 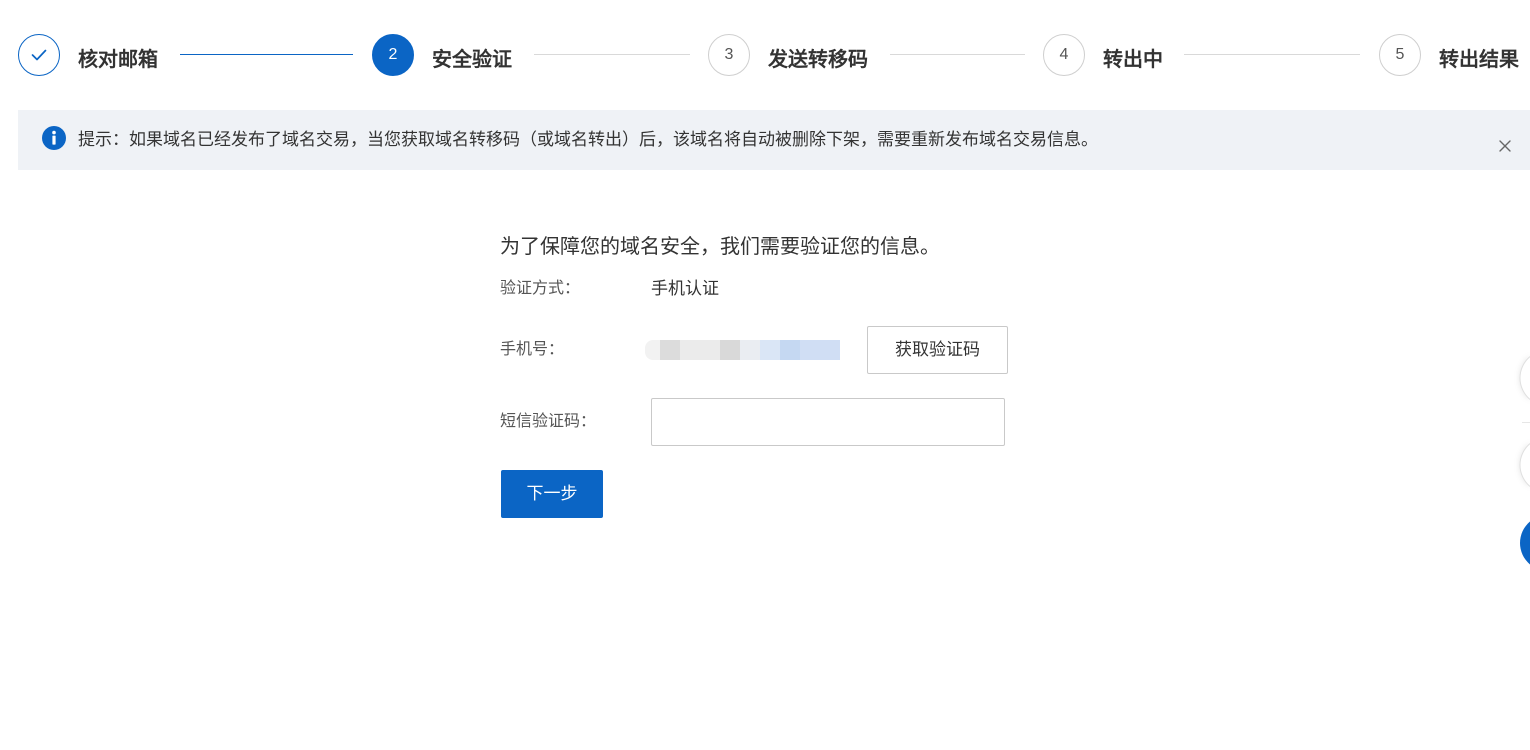 I want to click on step-circle: 3, so click(x=729, y=55).